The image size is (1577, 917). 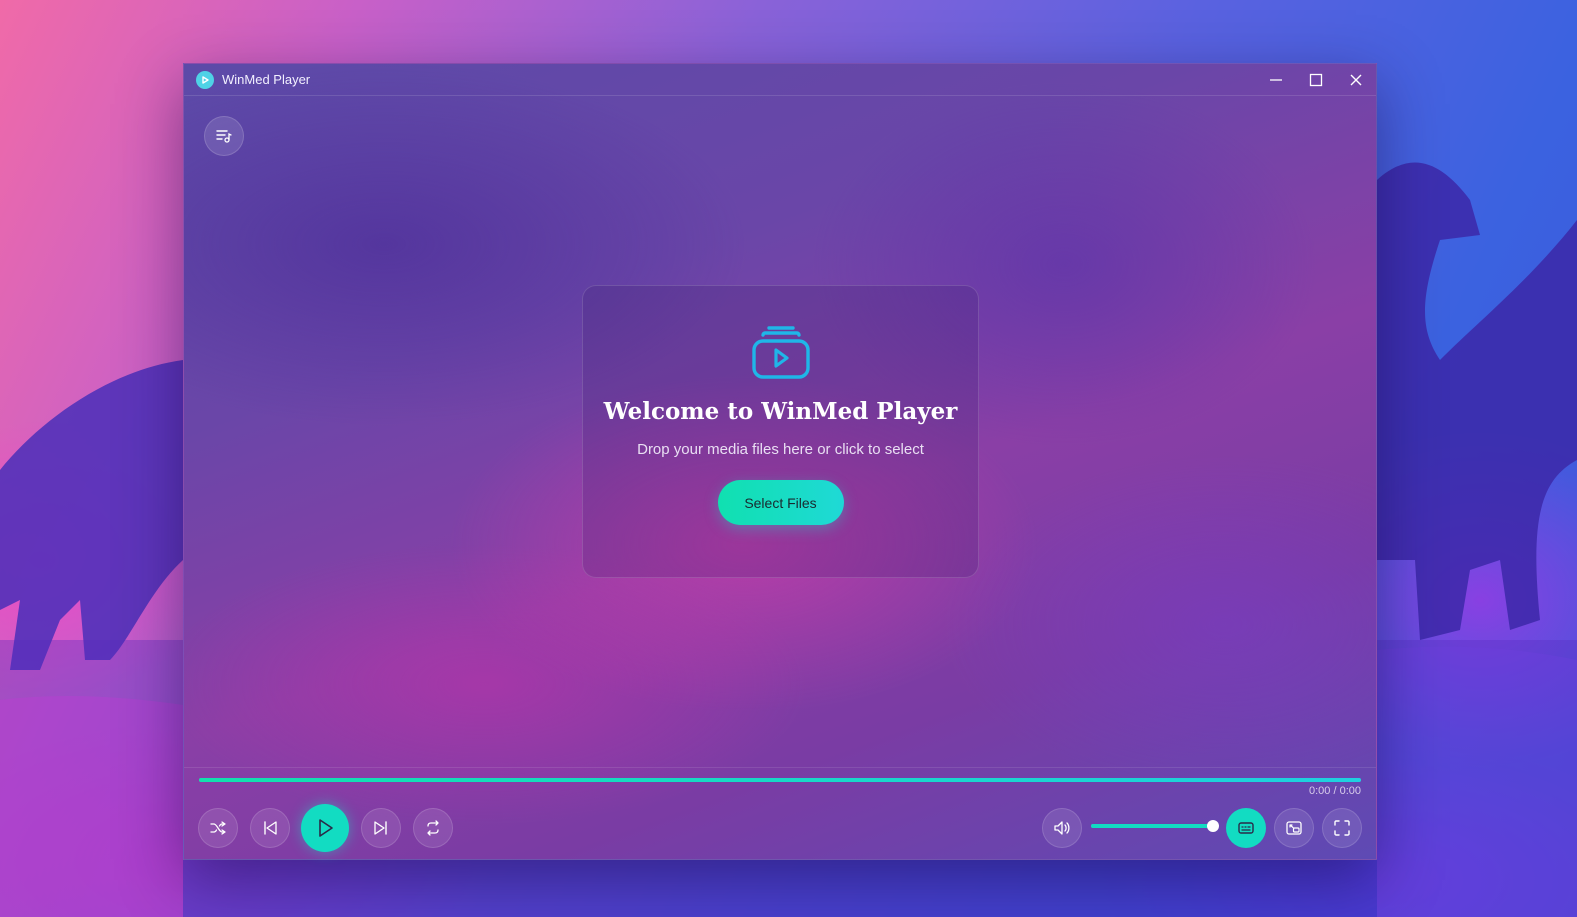 I want to click on minimize-button, so click(x=1276, y=79).